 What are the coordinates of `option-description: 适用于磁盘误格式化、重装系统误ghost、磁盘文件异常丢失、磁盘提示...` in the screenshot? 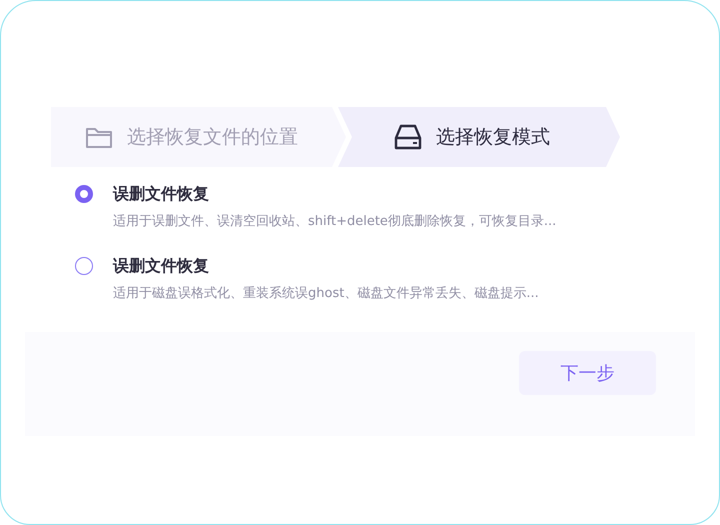 It's located at (326, 293).